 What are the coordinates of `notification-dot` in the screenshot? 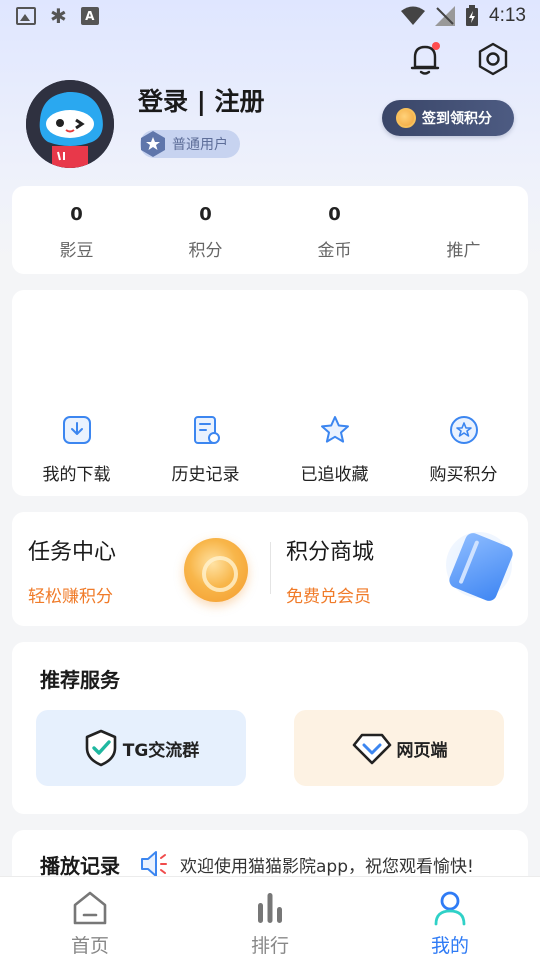 It's located at (436, 46).